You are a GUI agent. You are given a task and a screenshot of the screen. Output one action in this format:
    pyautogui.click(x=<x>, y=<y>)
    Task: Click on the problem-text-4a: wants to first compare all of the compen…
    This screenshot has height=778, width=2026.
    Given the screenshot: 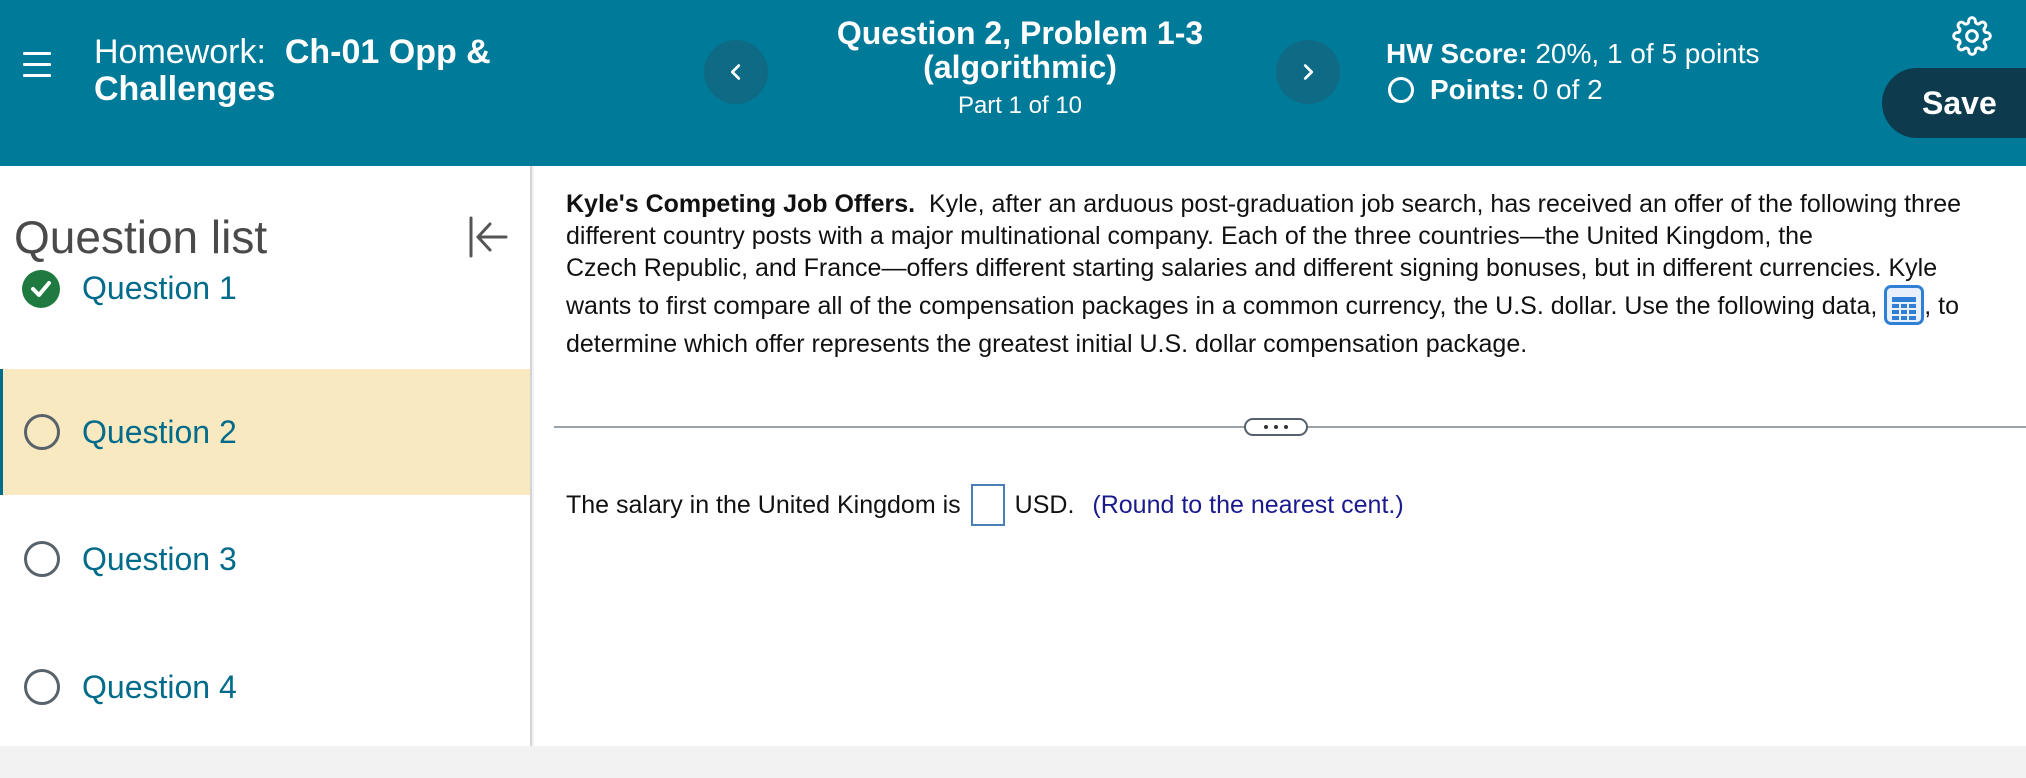 What is the action you would take?
    pyautogui.click(x=1222, y=306)
    